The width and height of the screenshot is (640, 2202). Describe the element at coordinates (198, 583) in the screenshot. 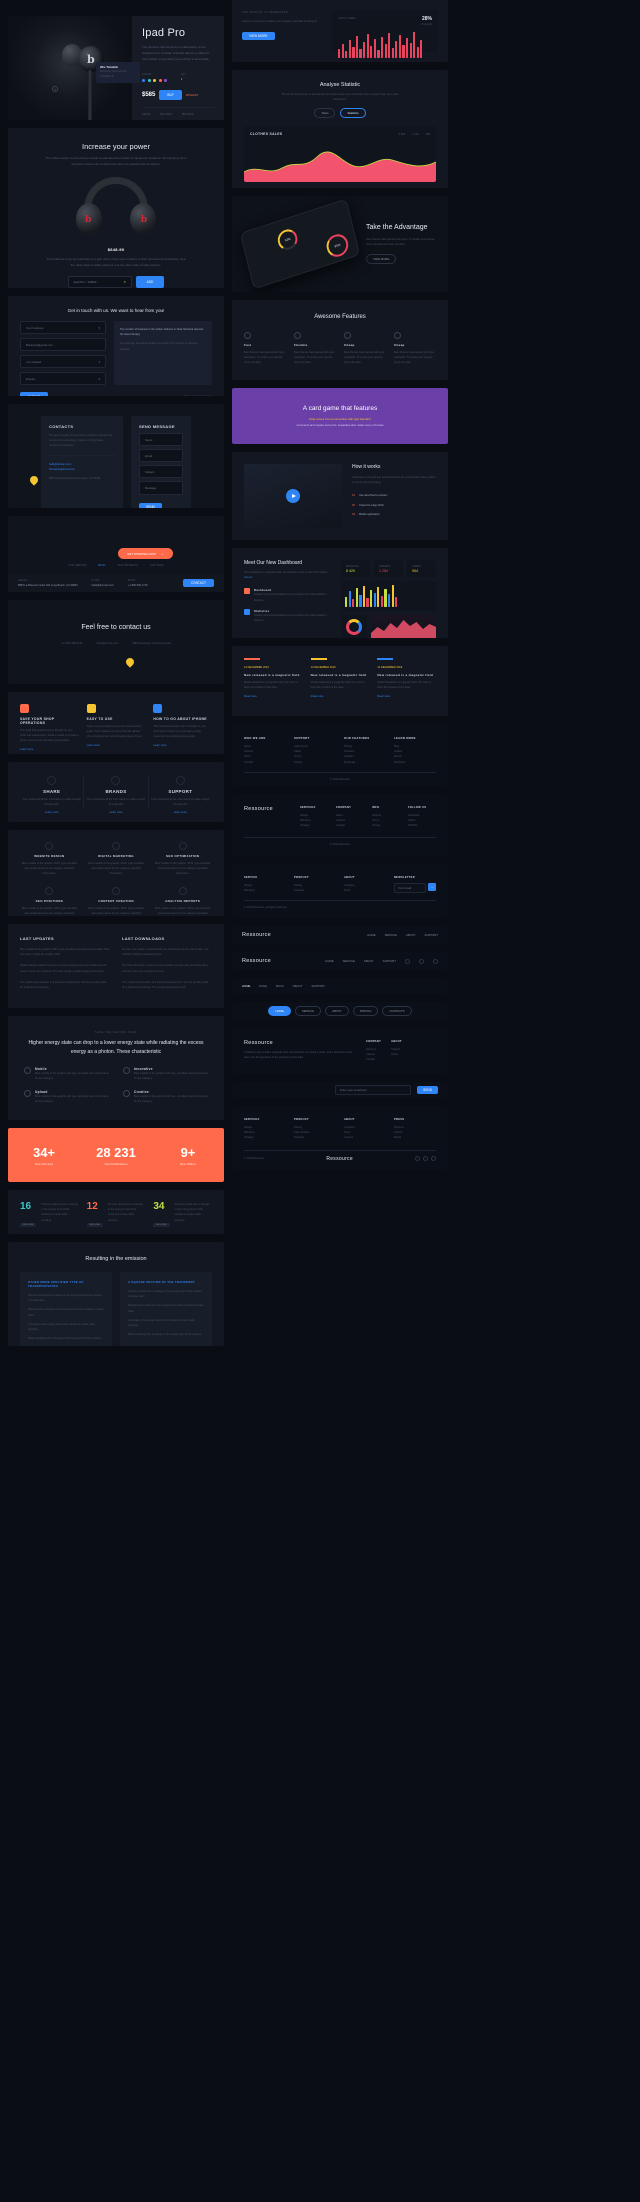

I see `contact-button: CONTACT` at that location.